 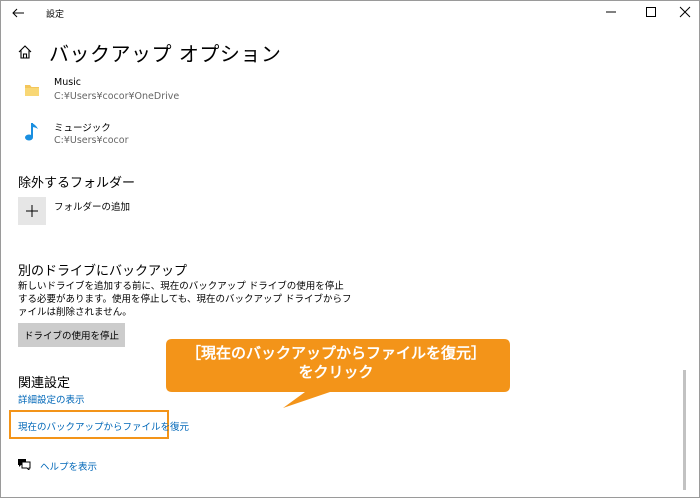 I want to click on add-folder-button, so click(x=32, y=211).